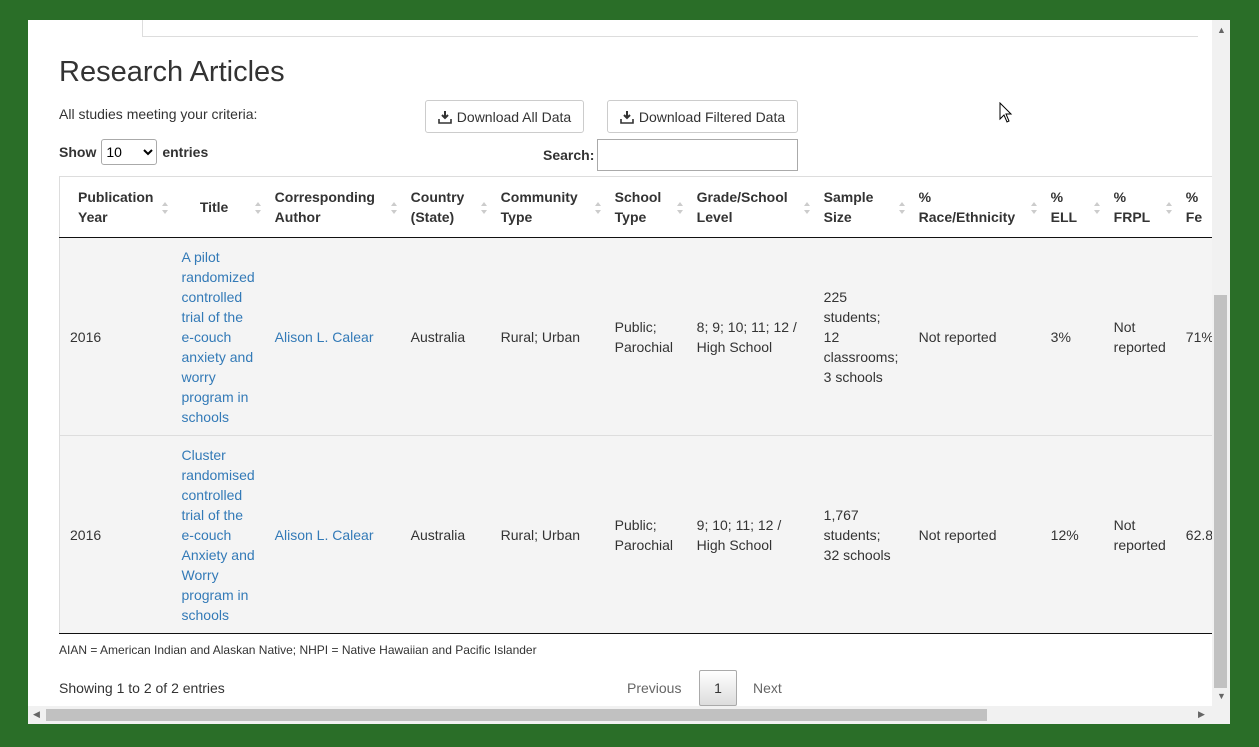 This screenshot has height=747, width=1259. What do you see at coordinates (36, 714) in the screenshot?
I see `scroll-left-icon: ◀` at bounding box center [36, 714].